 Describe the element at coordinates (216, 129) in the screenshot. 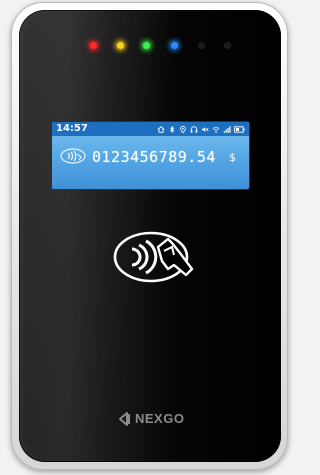

I see `wifi-icon` at that location.